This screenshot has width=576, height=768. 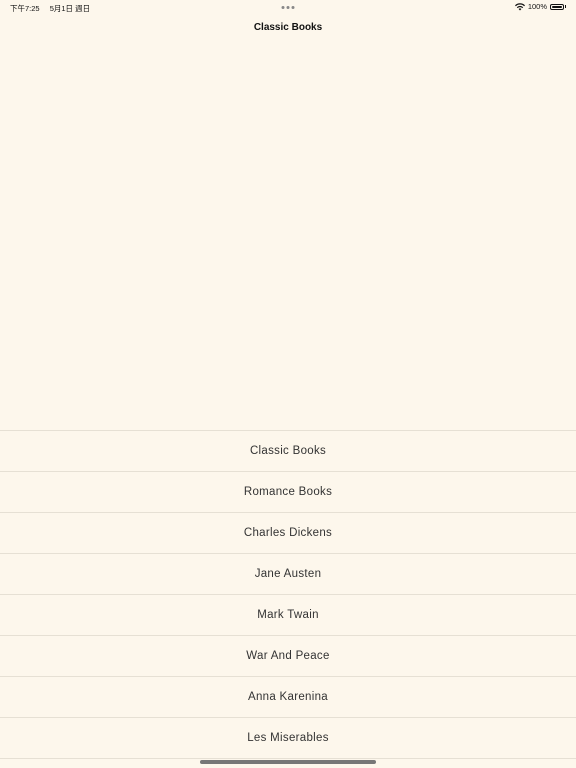 I want to click on list-item-les-miserables: Les Miserables, so click(x=288, y=738).